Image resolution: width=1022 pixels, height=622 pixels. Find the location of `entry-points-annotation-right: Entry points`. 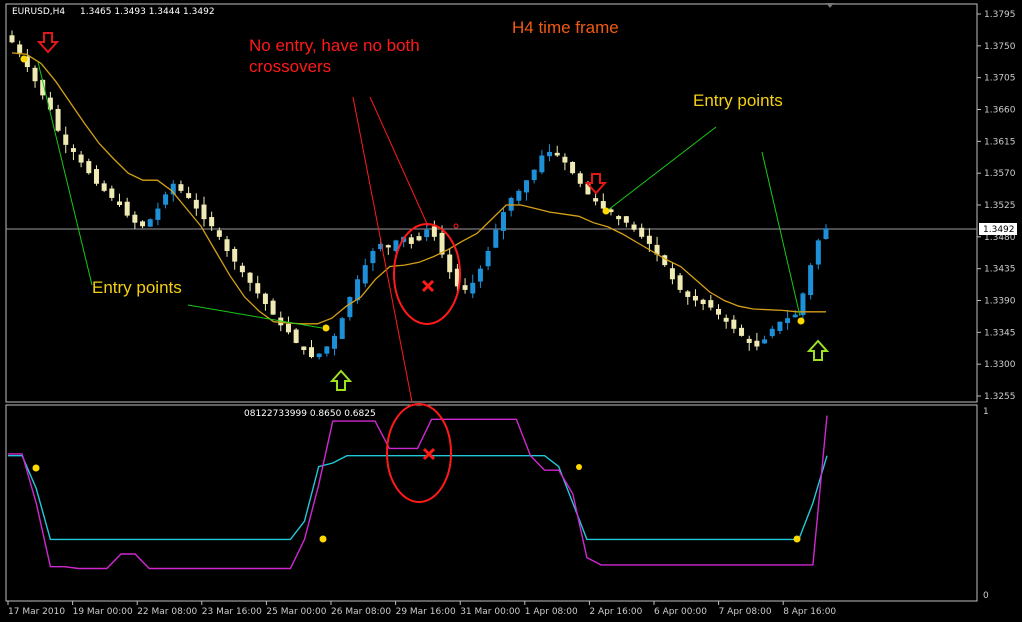

entry-points-annotation-right: Entry points is located at coordinates (738, 100).